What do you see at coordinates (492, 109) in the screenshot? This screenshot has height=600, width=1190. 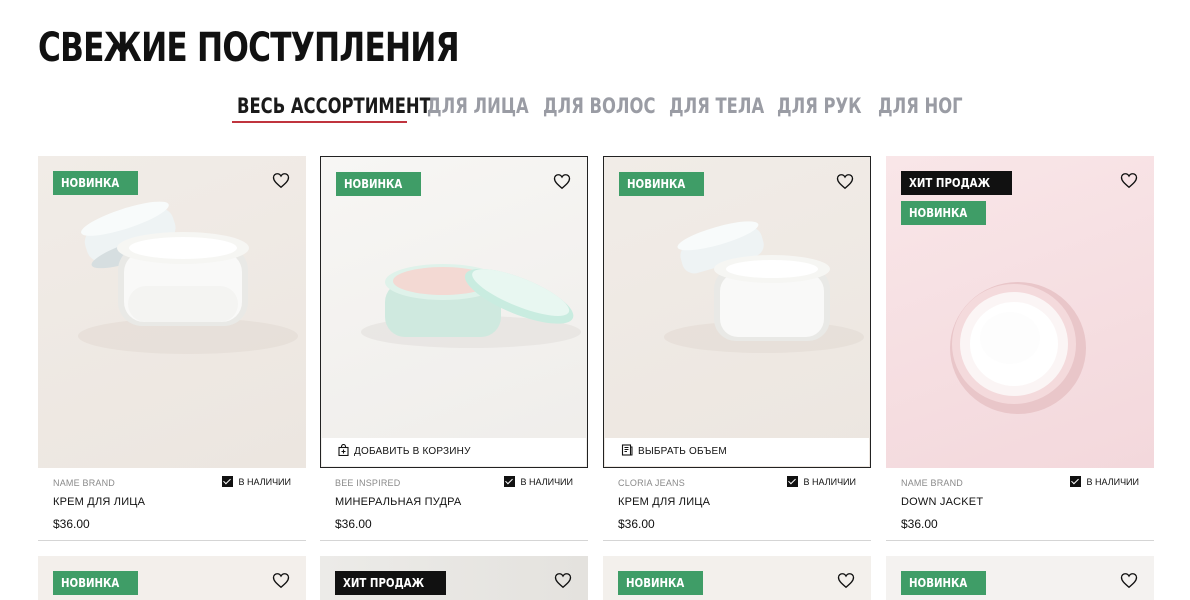 I see `tab-face: ДЛЯ ЛИЦА` at bounding box center [492, 109].